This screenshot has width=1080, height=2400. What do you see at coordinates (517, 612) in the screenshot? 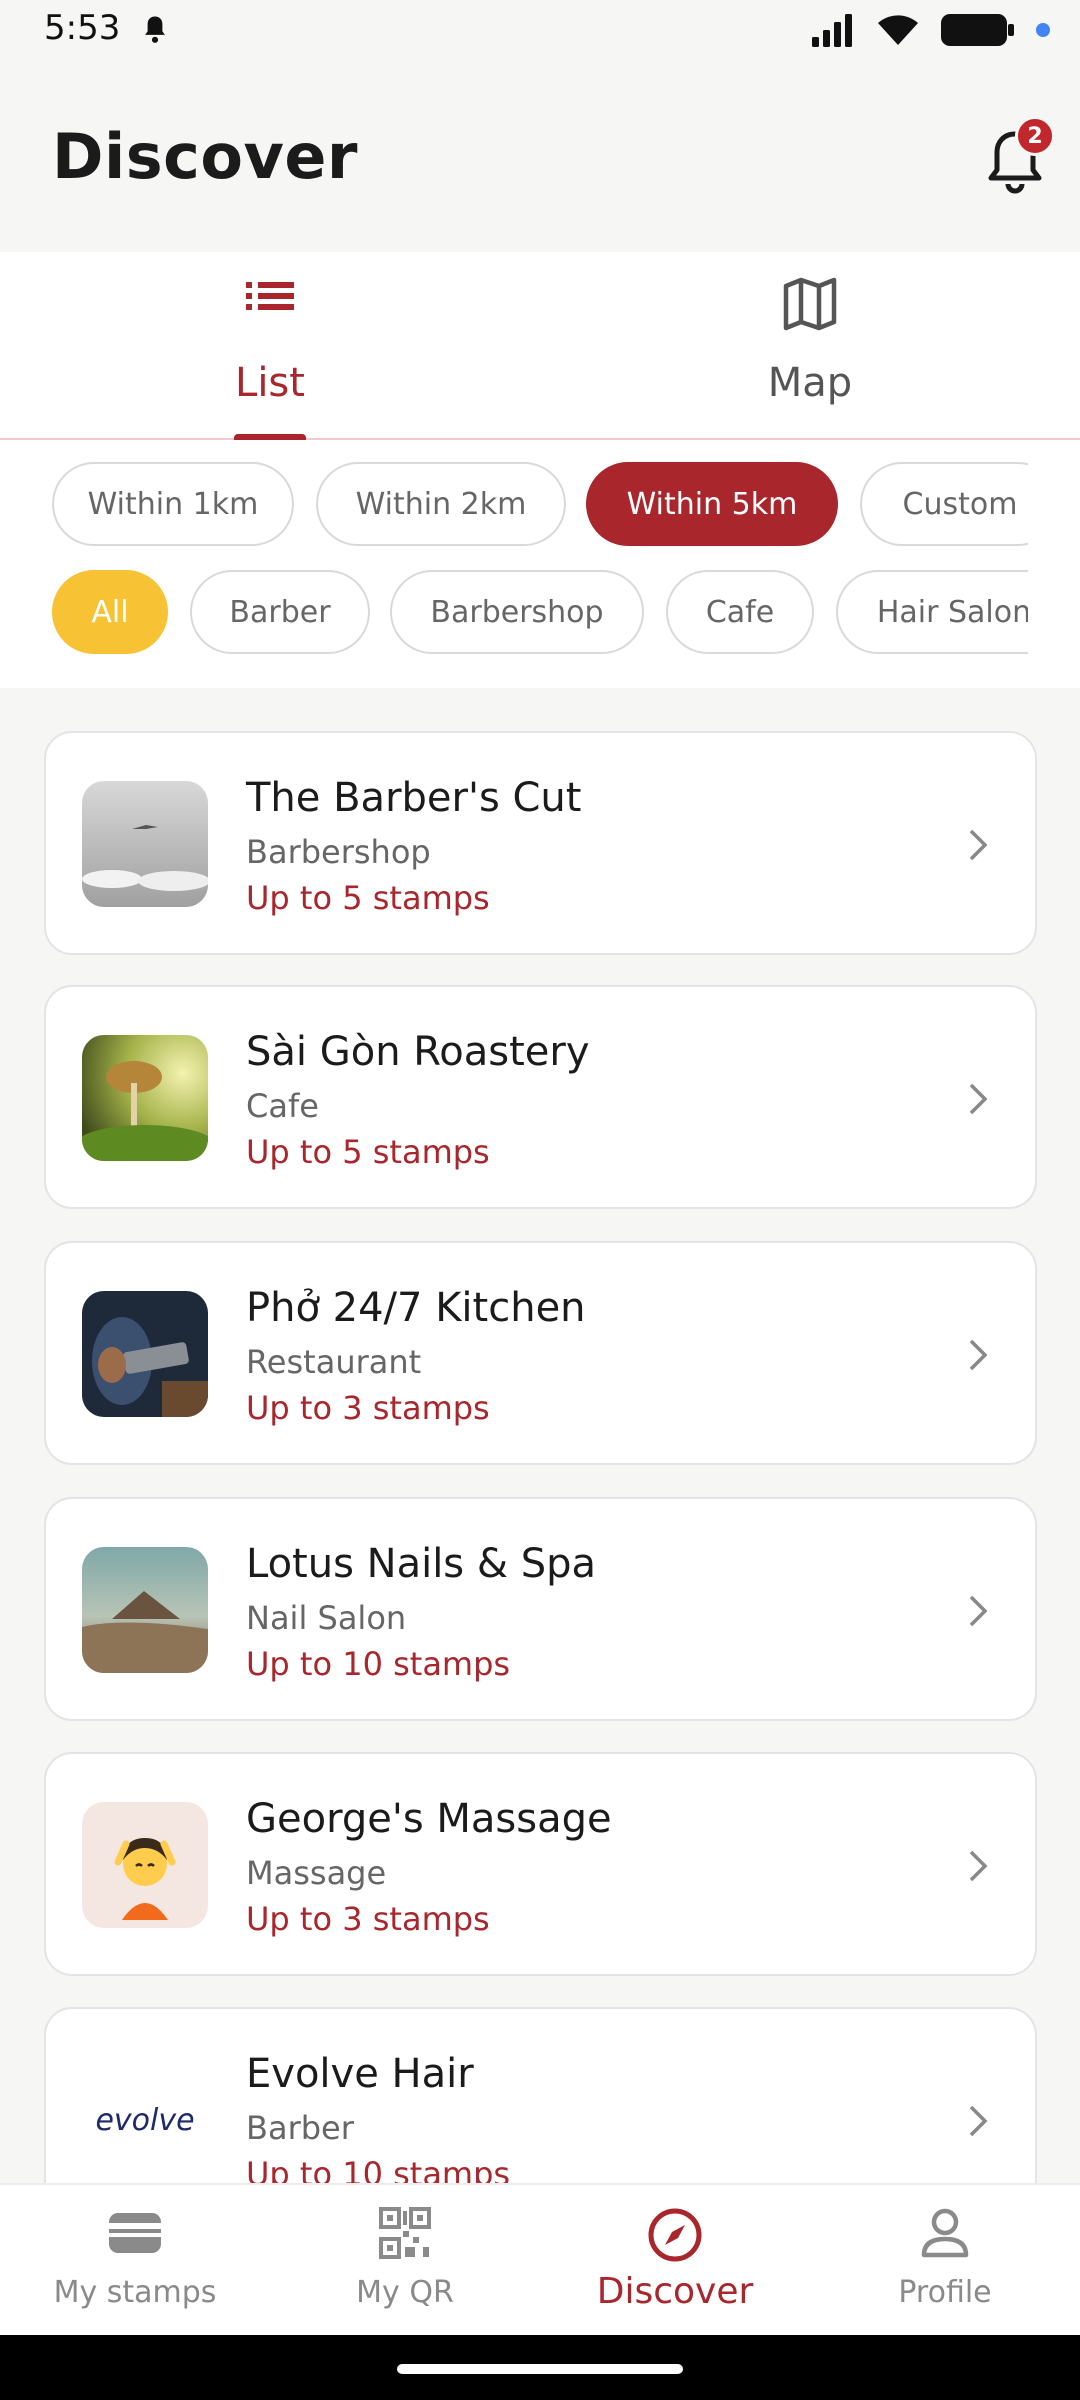
I see `category-chip: Barbershop` at bounding box center [517, 612].